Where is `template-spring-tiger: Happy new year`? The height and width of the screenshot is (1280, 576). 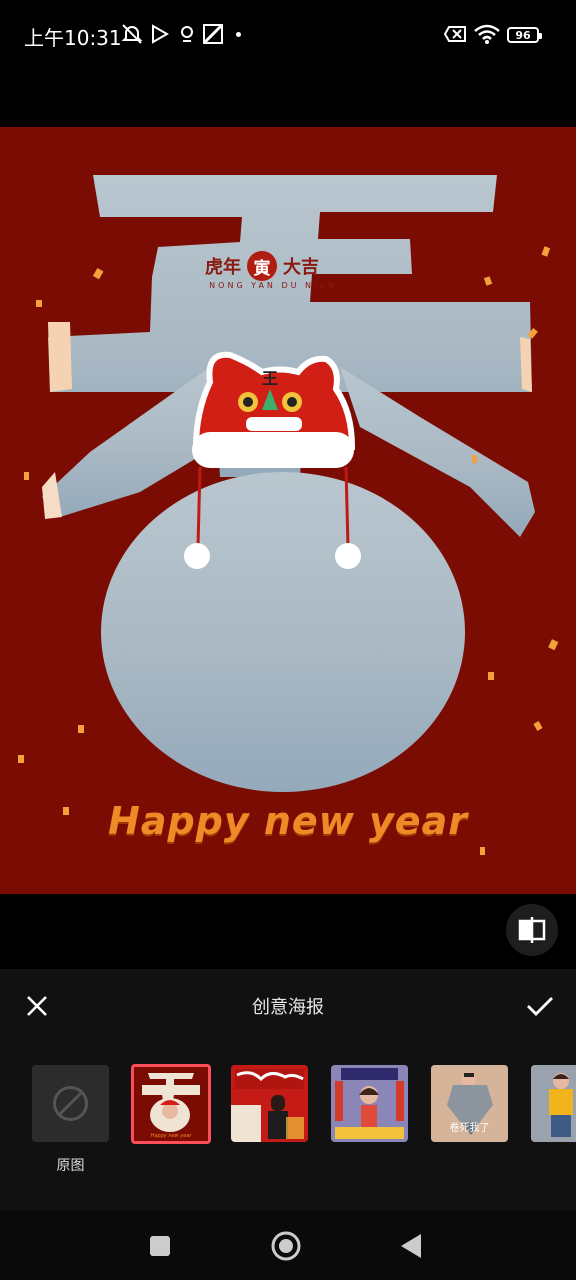
template-spring-tiger: Happy new year is located at coordinates (171, 1104).